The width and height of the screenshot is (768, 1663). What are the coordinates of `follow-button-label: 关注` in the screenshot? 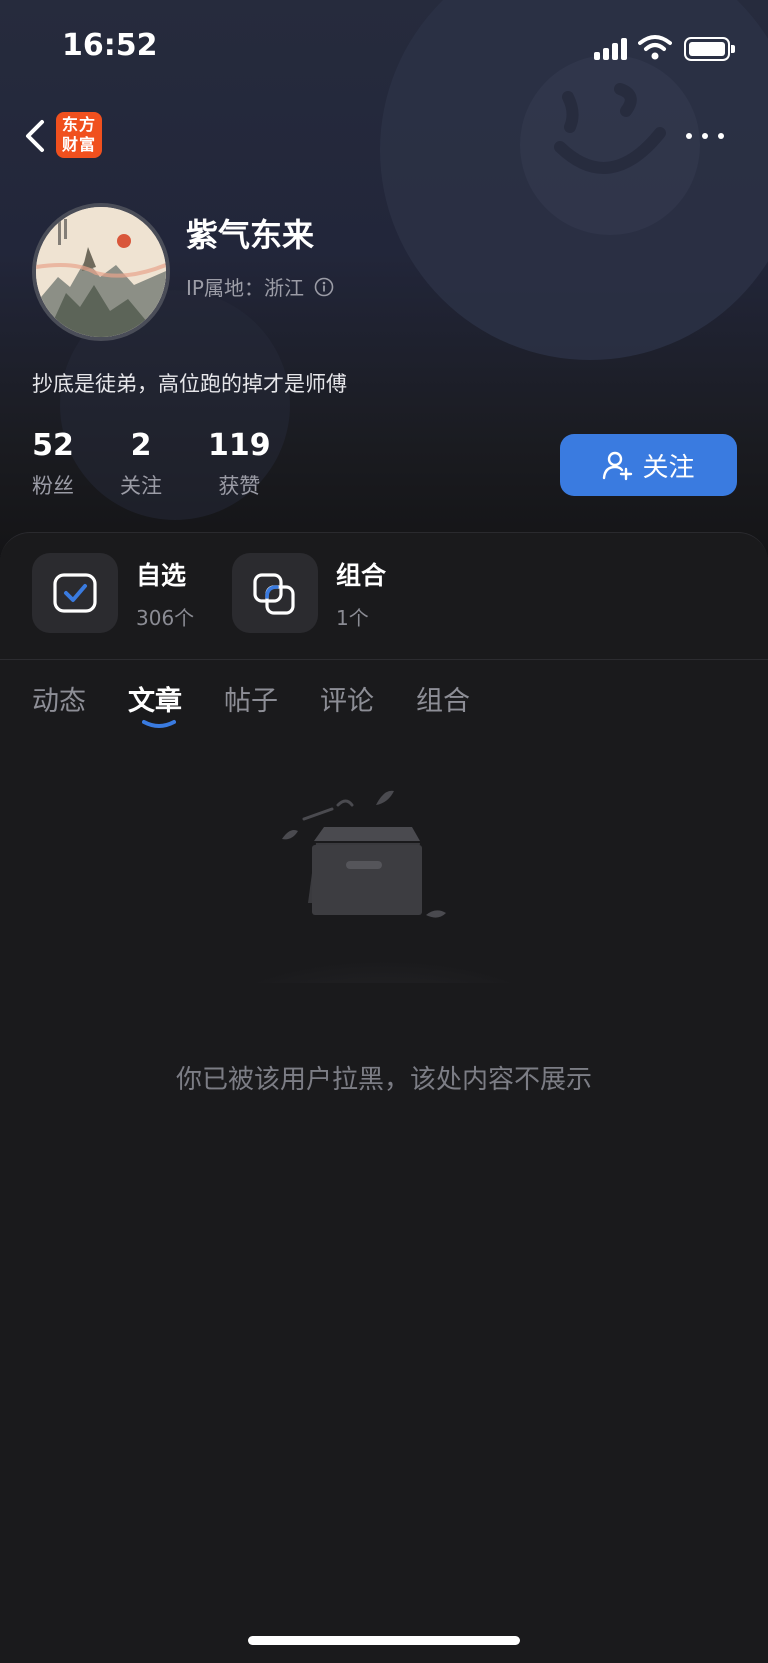 It's located at (668, 467).